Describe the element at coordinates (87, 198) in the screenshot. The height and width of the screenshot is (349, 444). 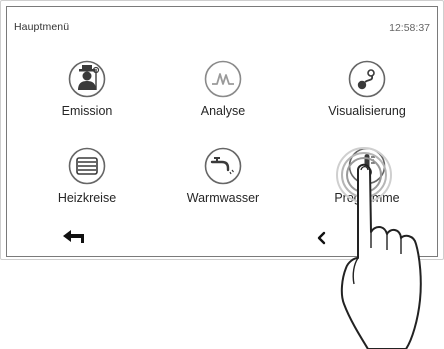
I see `menu-label-heizkreise: Heizkreise` at that location.